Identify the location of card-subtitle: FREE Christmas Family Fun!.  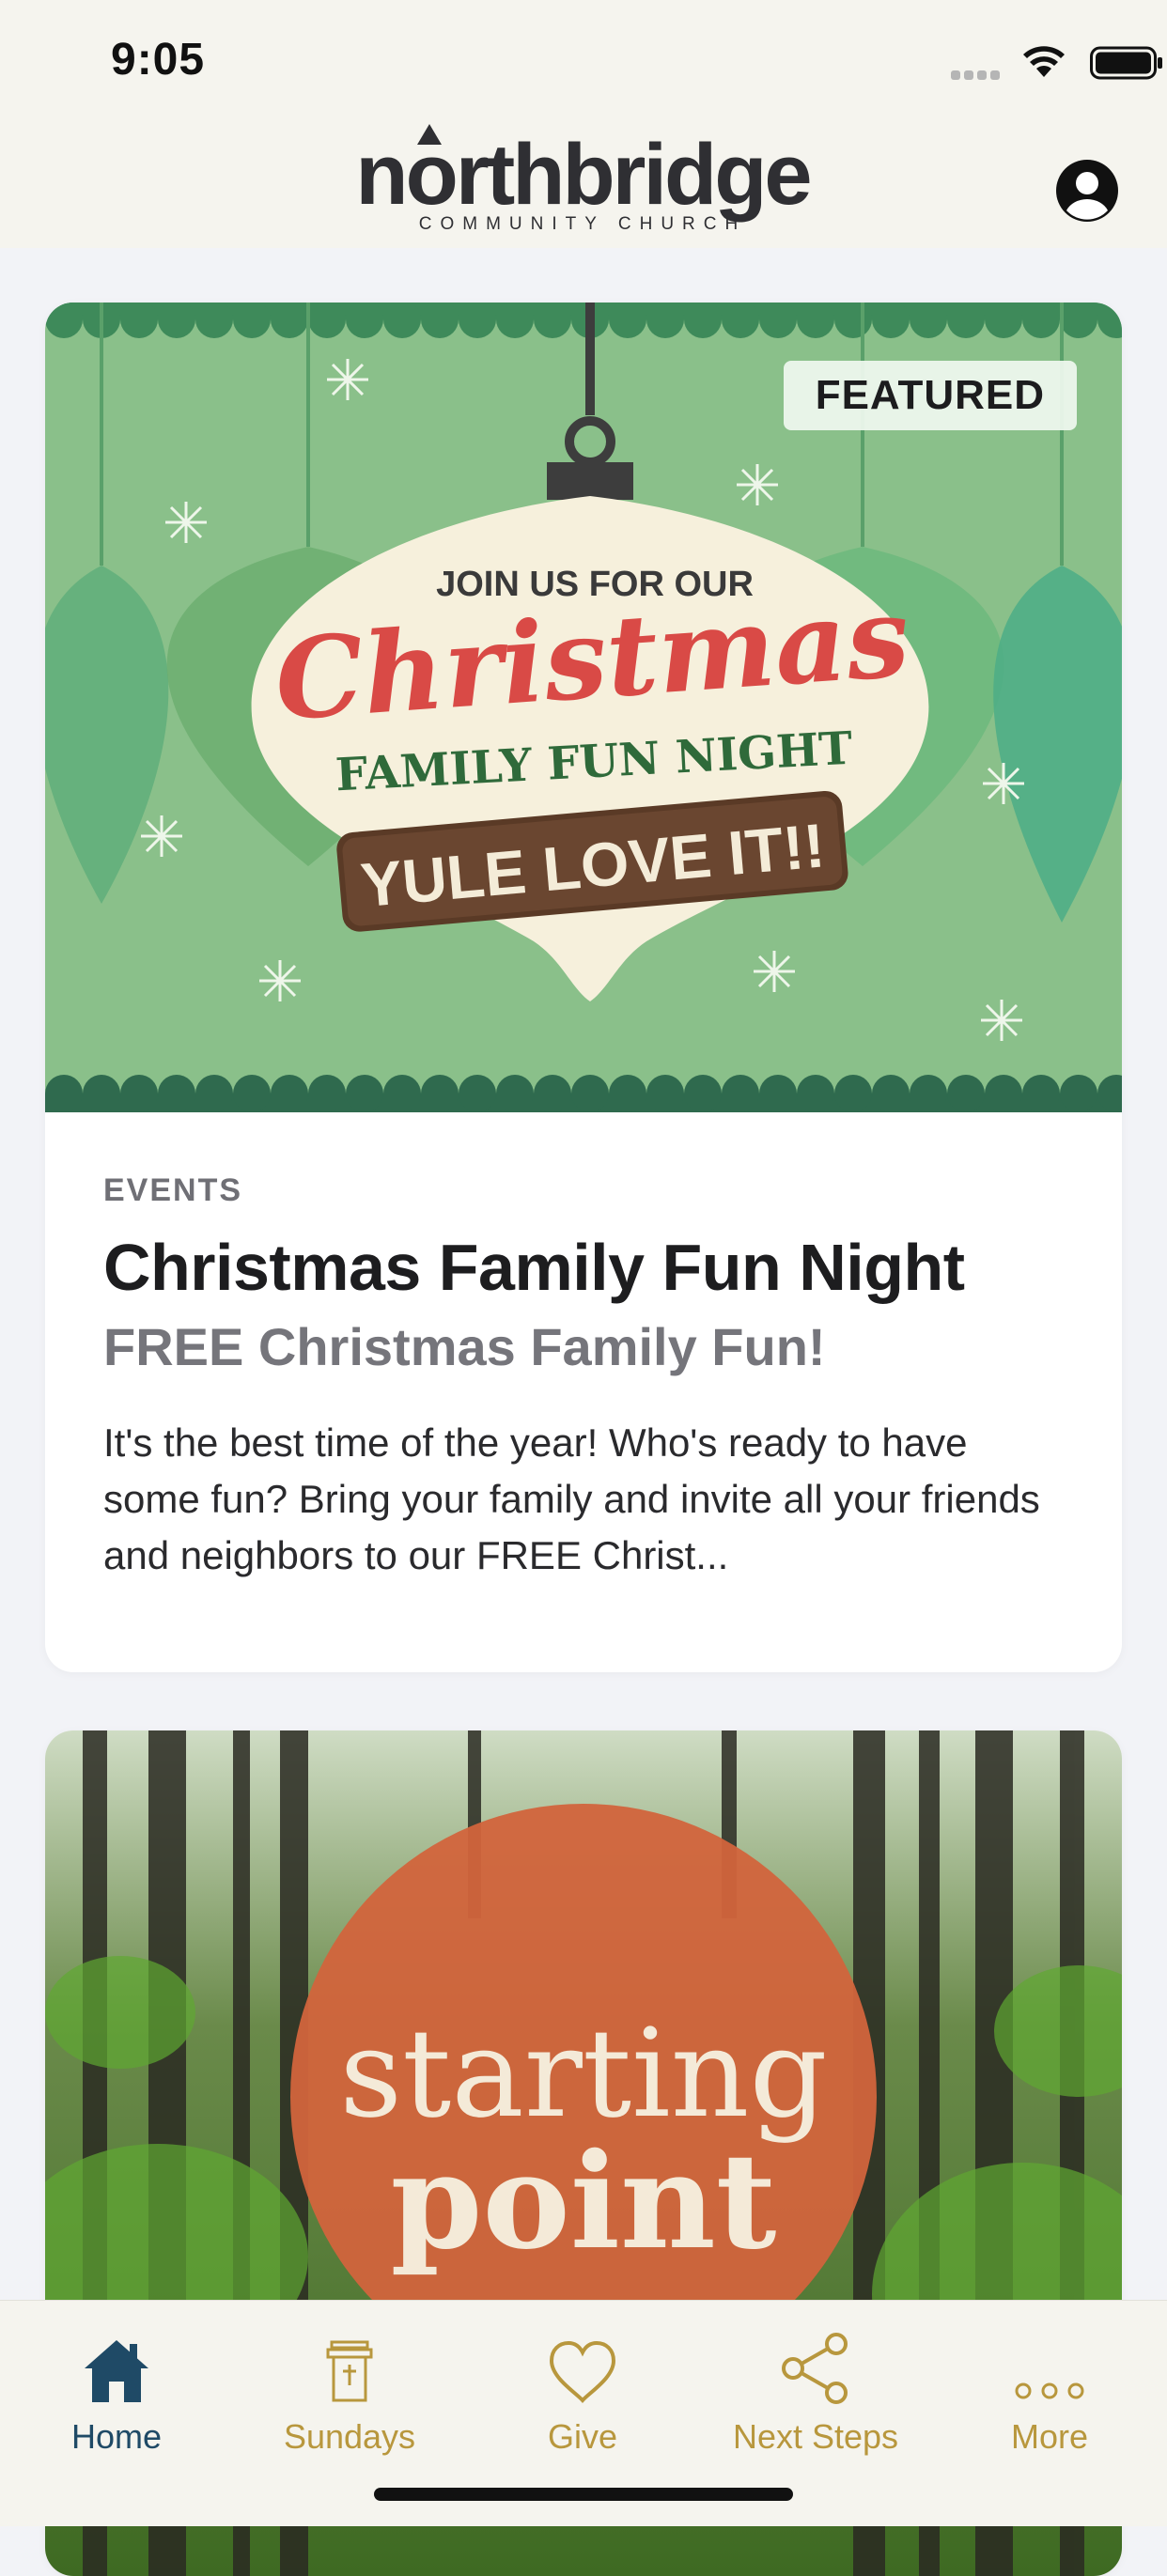
(464, 1347).